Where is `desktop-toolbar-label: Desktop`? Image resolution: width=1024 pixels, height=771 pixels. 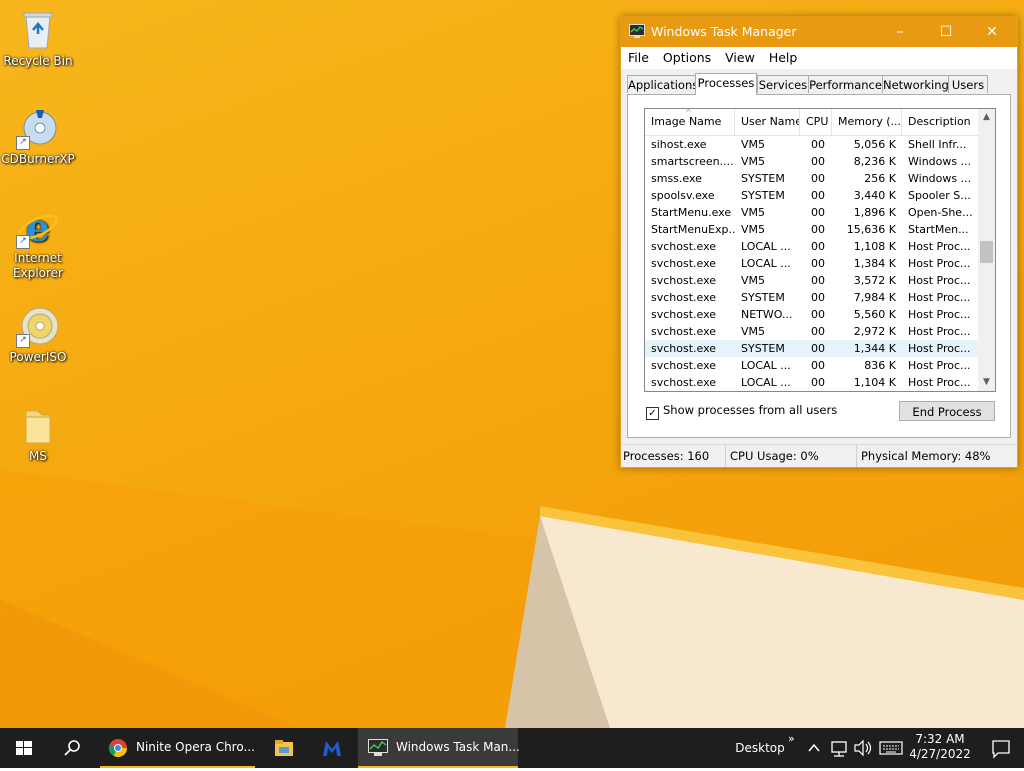
desktop-toolbar-label: Desktop is located at coordinates (760, 748).